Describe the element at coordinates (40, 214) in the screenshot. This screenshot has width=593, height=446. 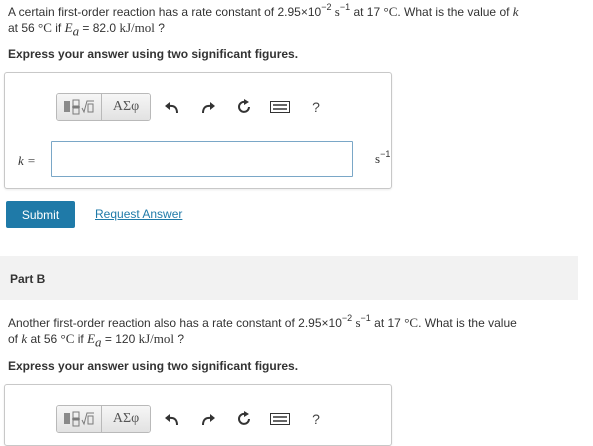
I see `submit-button: Submit` at that location.